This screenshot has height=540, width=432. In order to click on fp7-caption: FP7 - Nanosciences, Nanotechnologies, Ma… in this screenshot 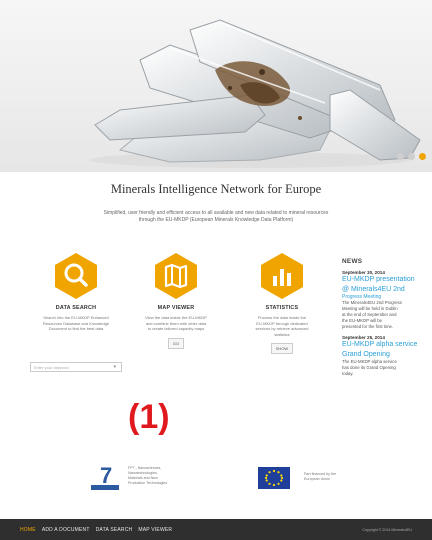, I will do `click(147, 476)`.